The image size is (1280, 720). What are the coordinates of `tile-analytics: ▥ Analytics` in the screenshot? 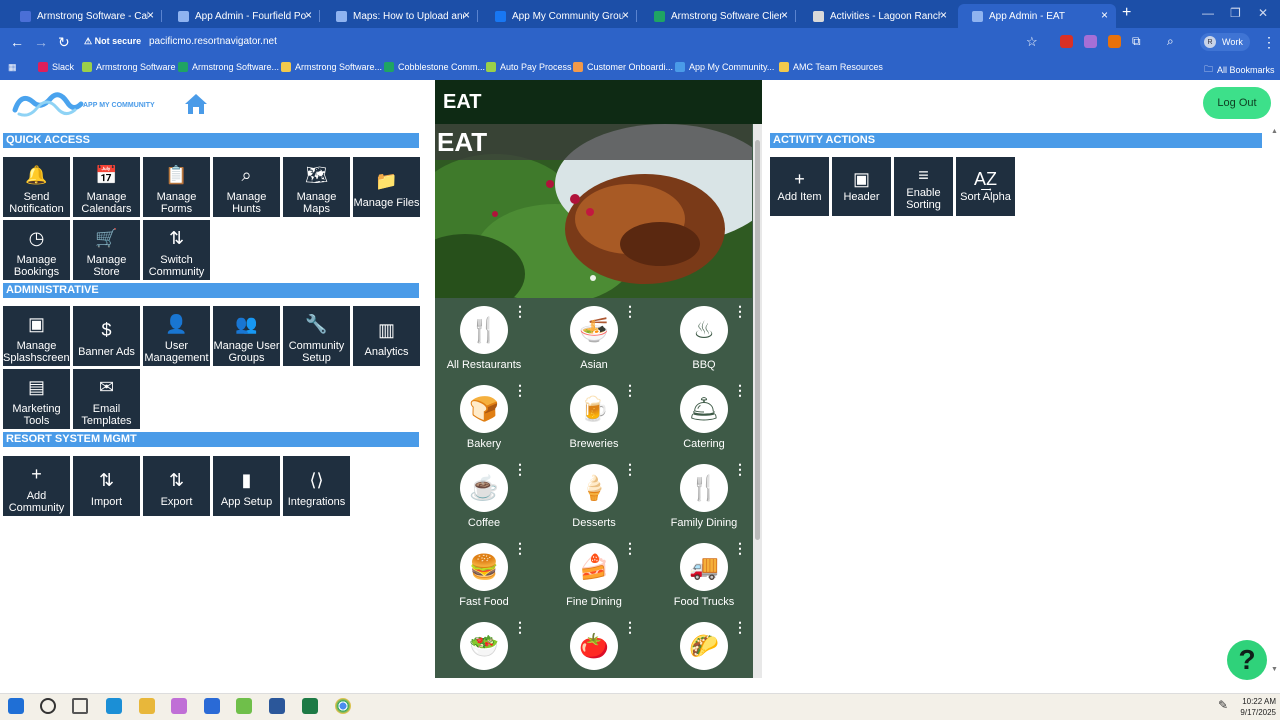 It's located at (386, 336).